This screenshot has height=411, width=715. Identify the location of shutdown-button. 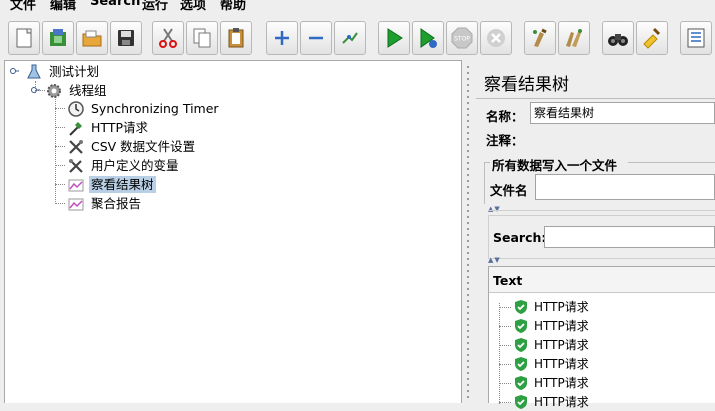
(496, 38).